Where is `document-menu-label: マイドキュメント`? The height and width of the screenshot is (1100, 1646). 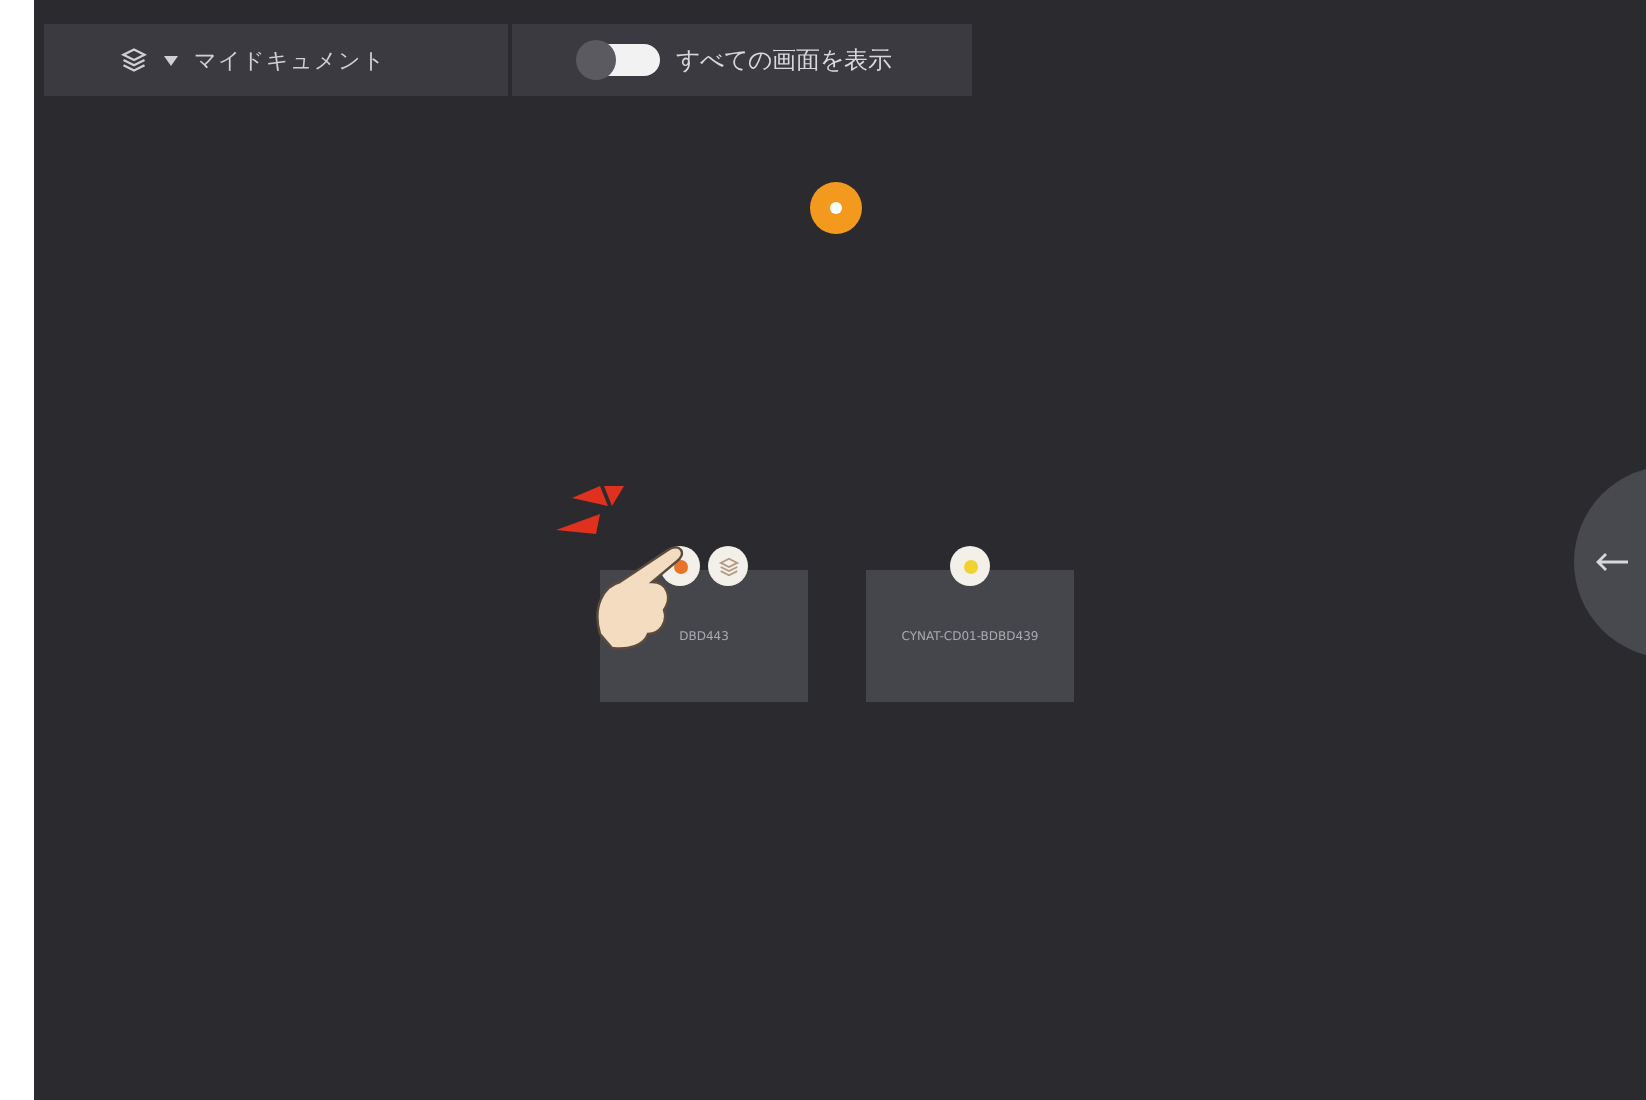
document-menu-label: マイドキュメント is located at coordinates (290, 60).